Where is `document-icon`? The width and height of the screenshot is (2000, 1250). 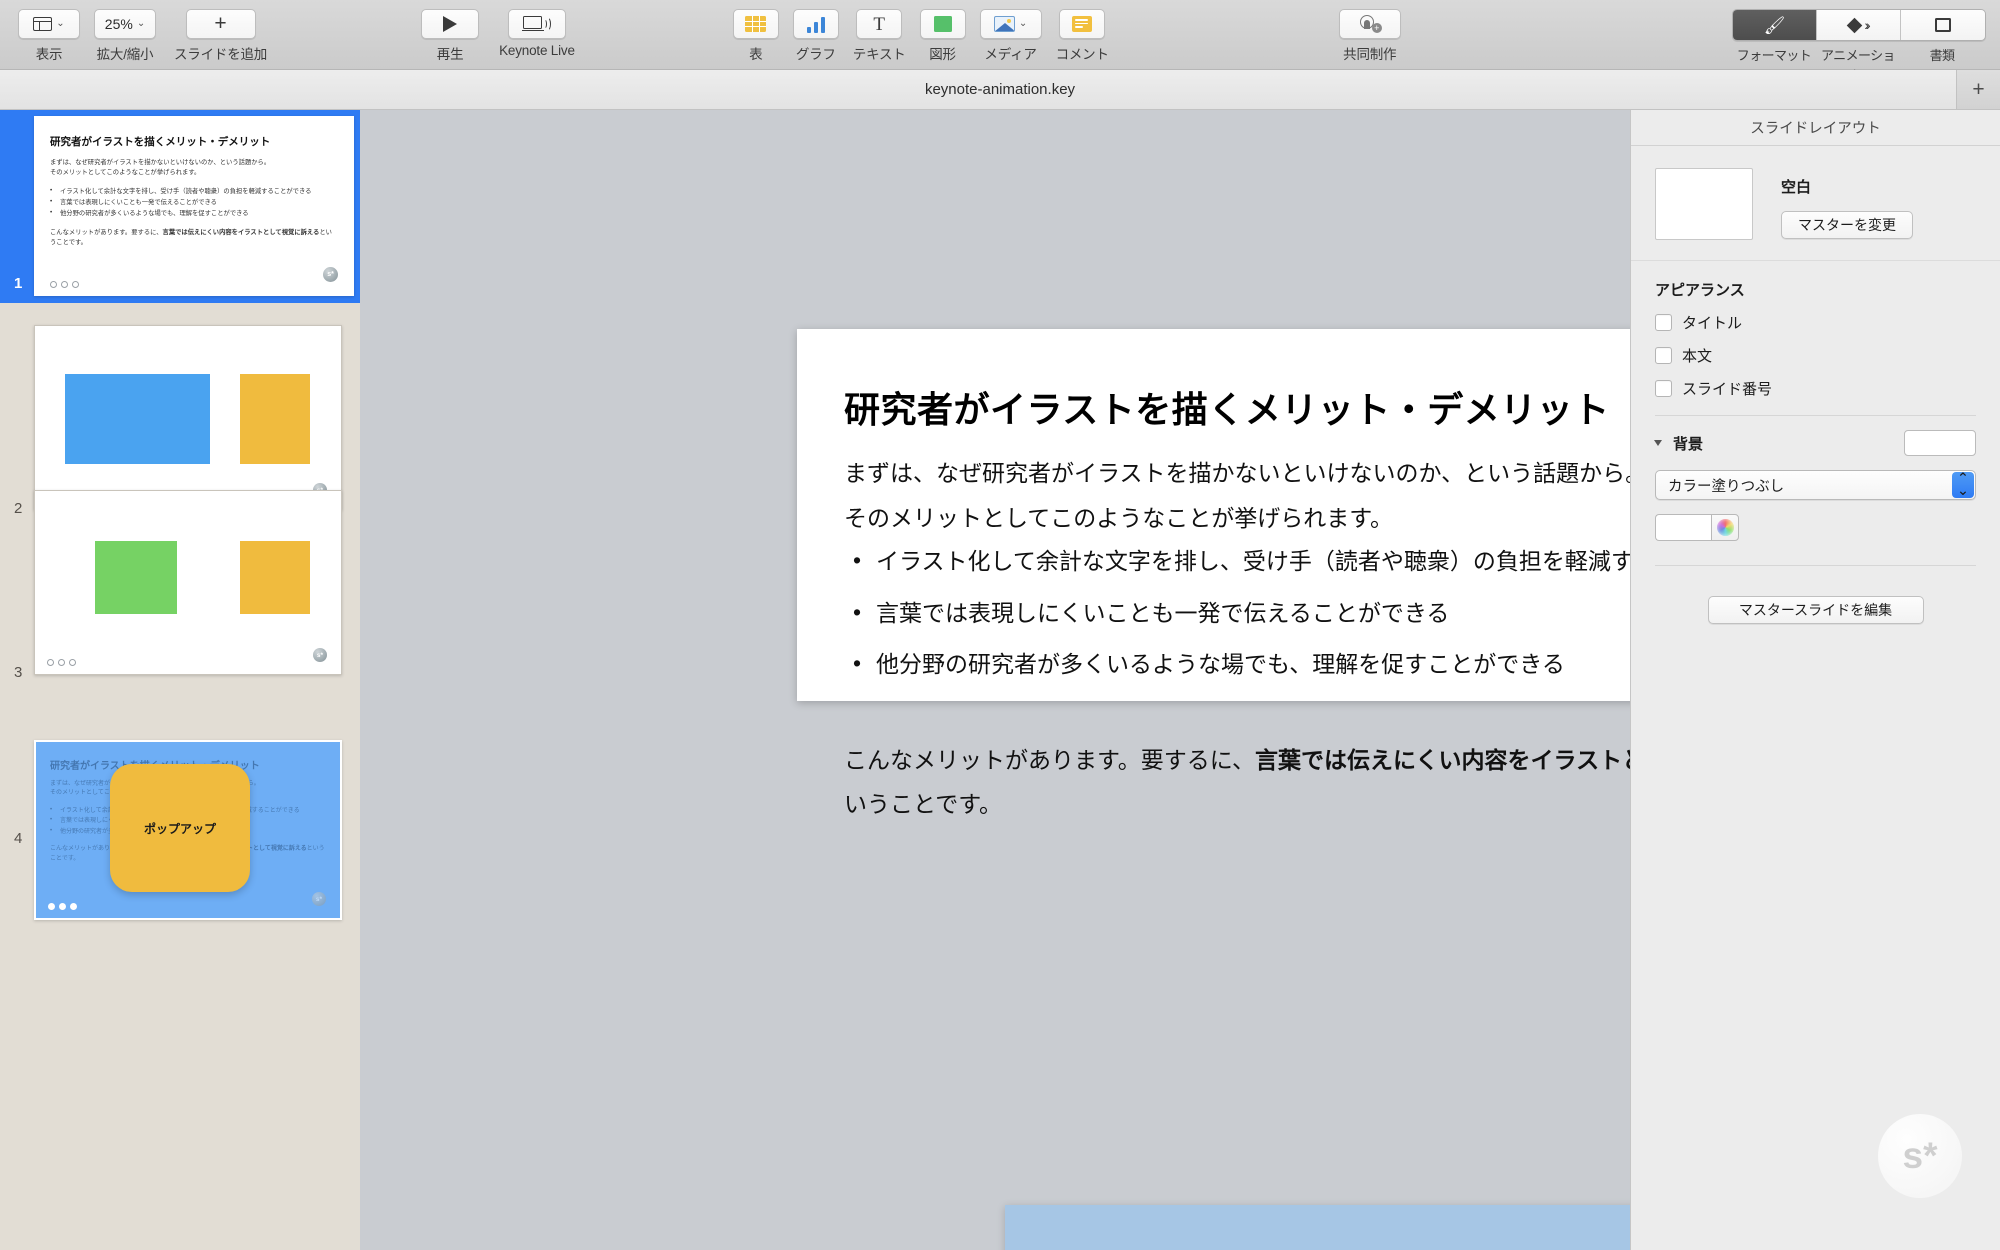
document-icon is located at coordinates (1943, 25).